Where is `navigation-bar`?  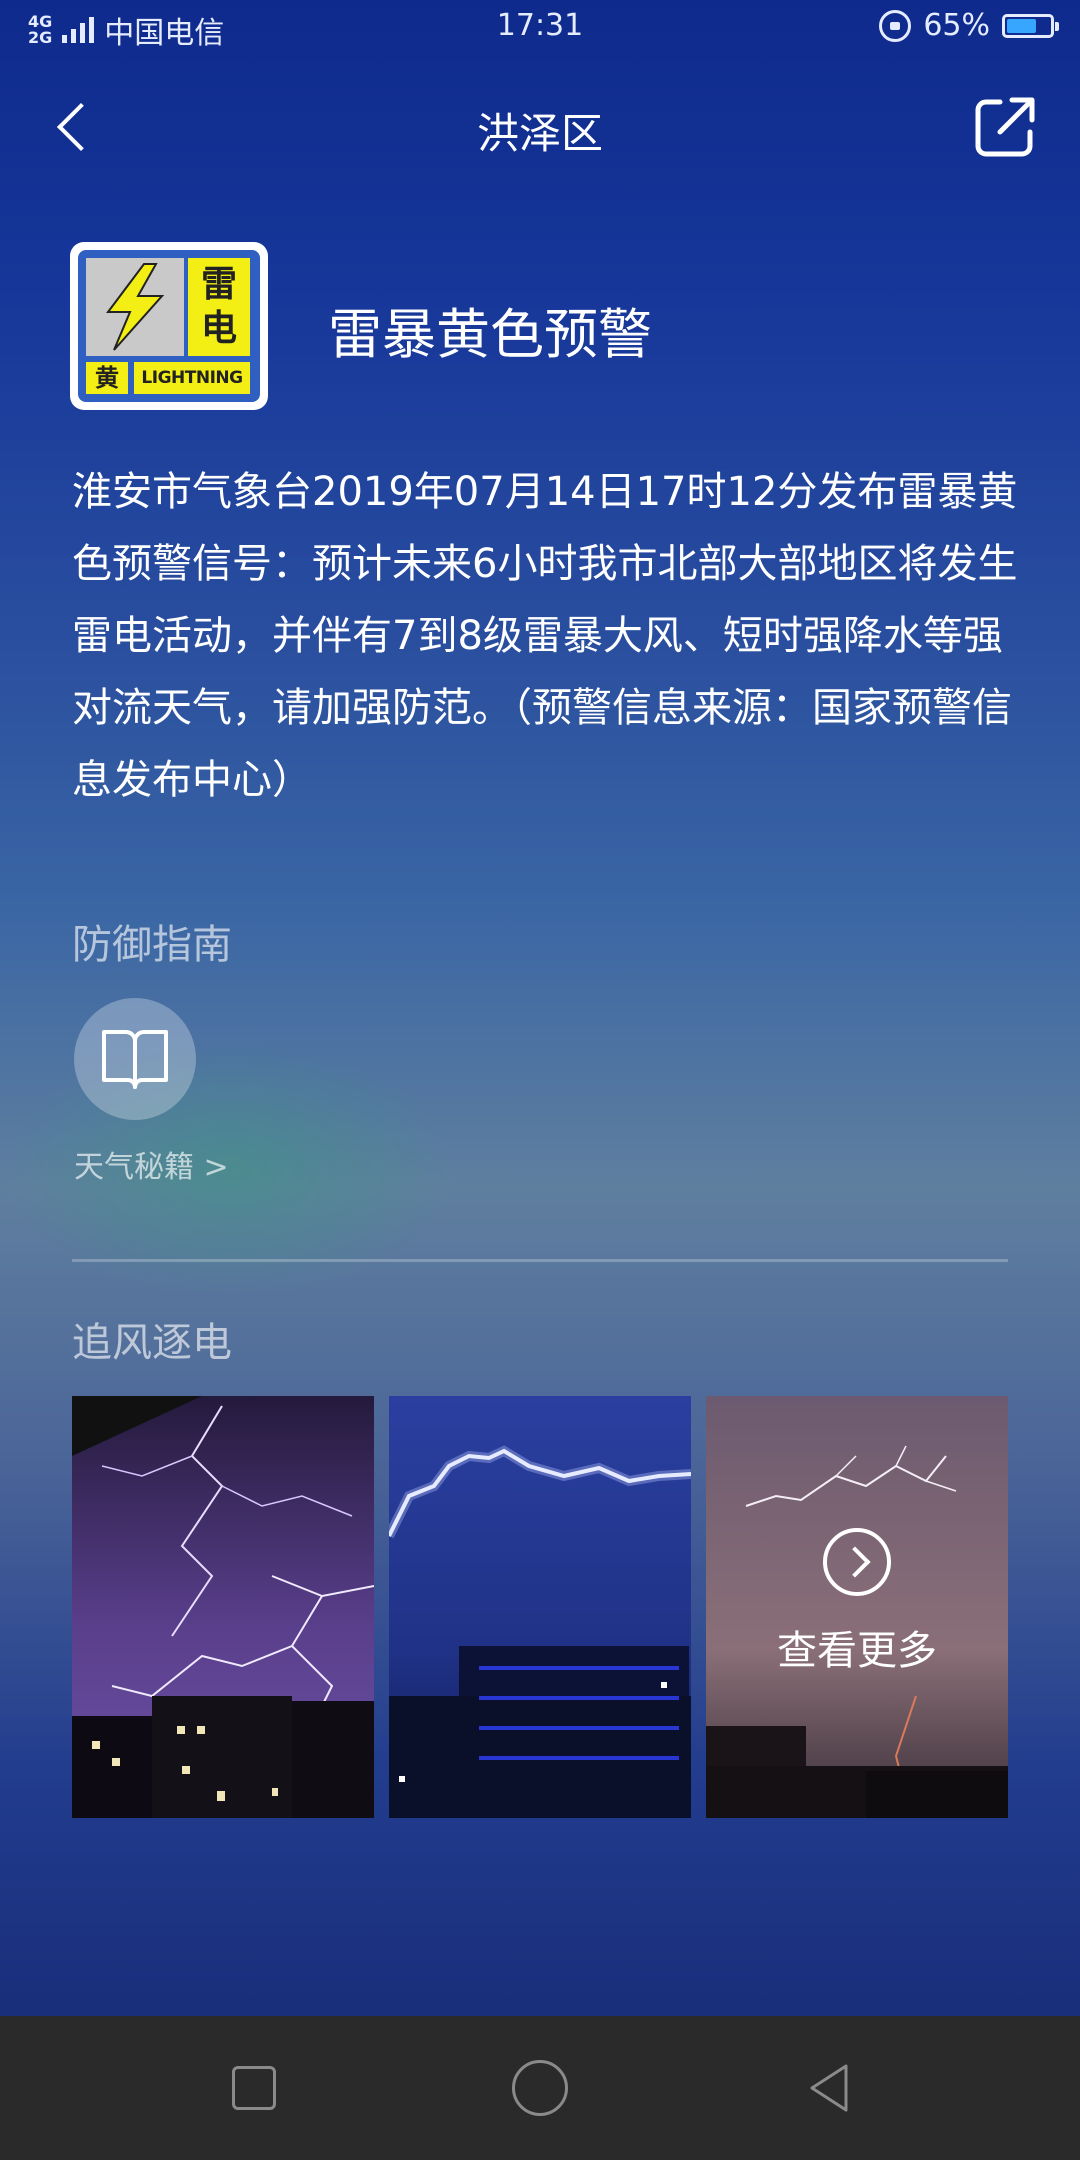
navigation-bar is located at coordinates (540, 2088).